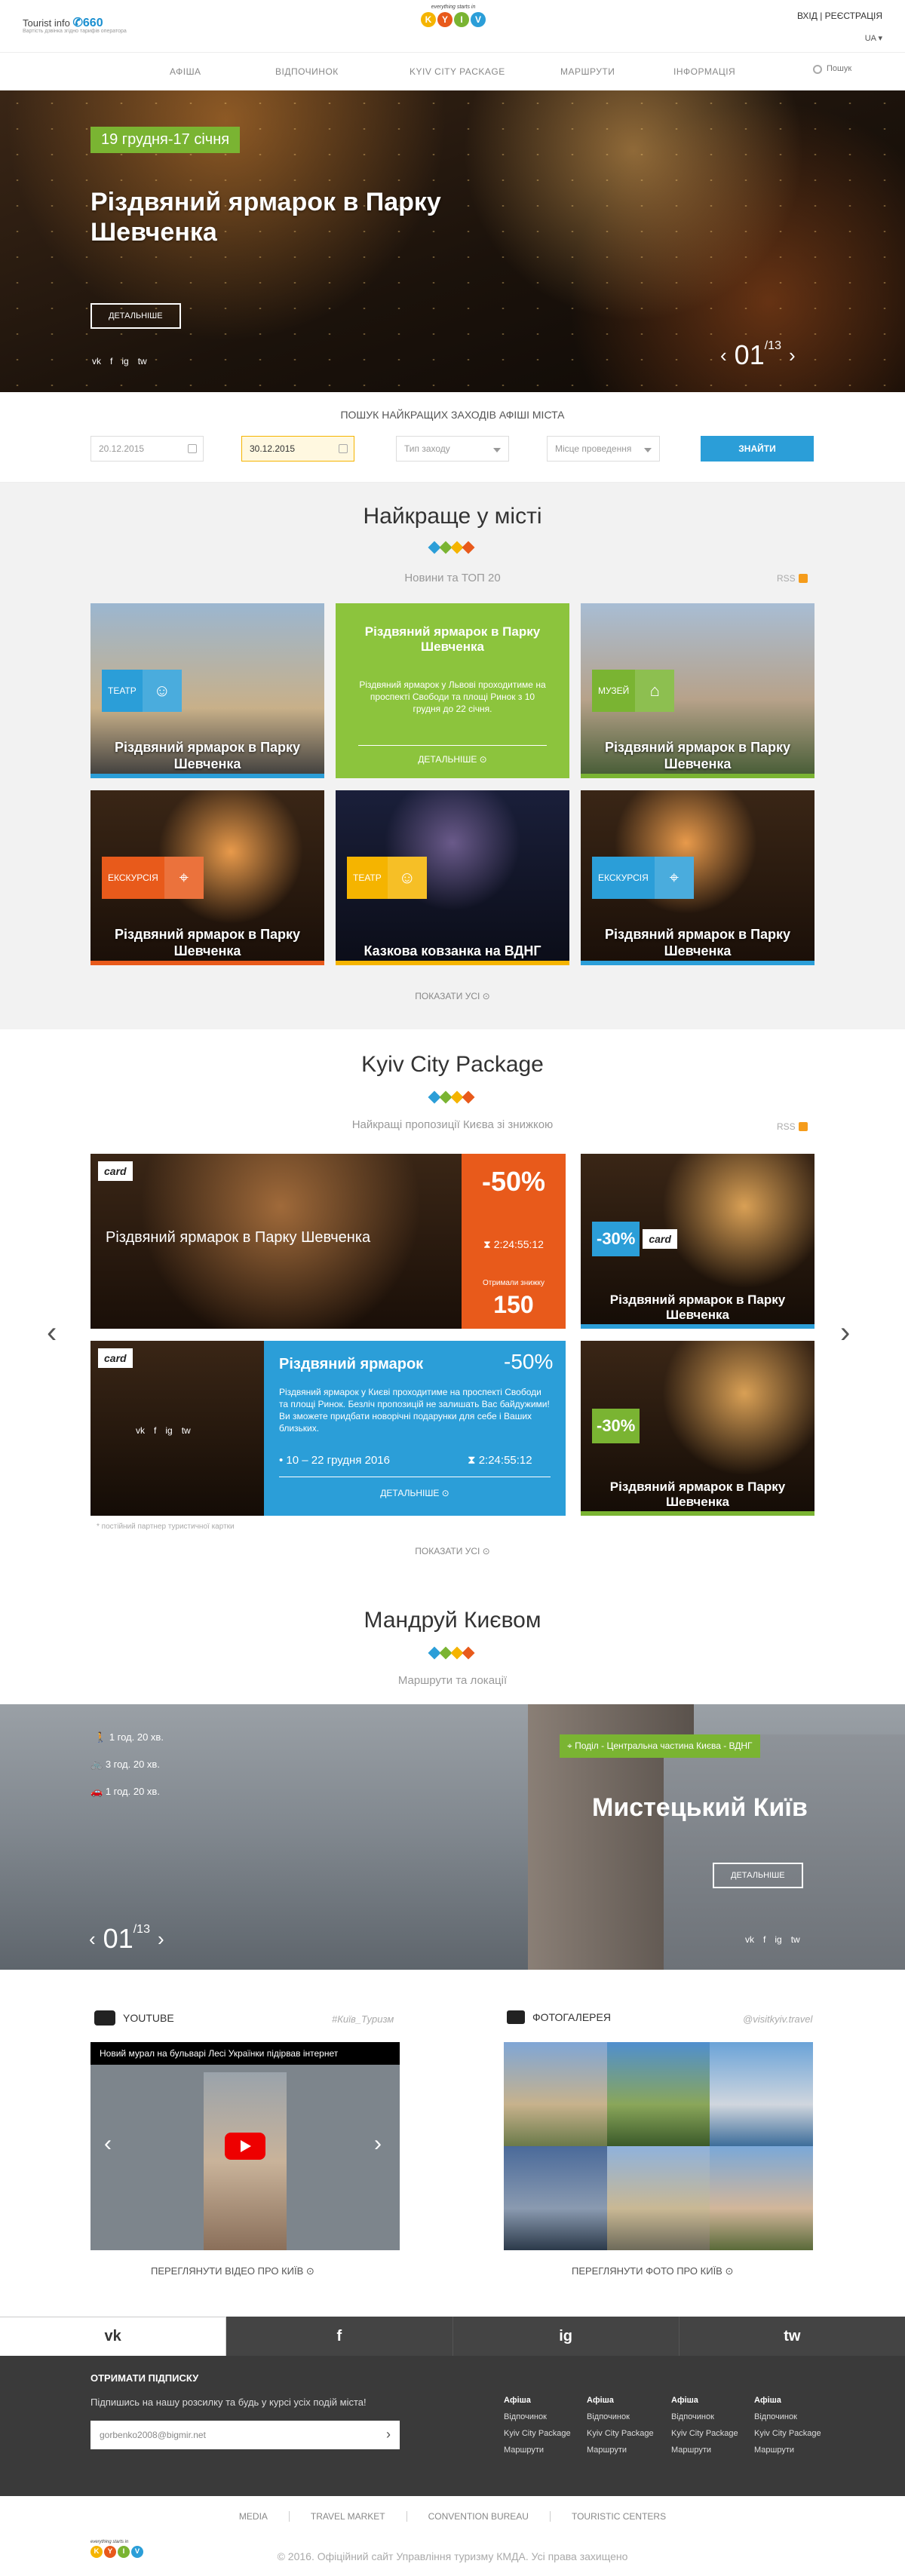 Image resolution: width=905 pixels, height=2576 pixels. What do you see at coordinates (363, 2019) in the screenshot?
I see `youtube-hashtag: #Київ_Туризм` at bounding box center [363, 2019].